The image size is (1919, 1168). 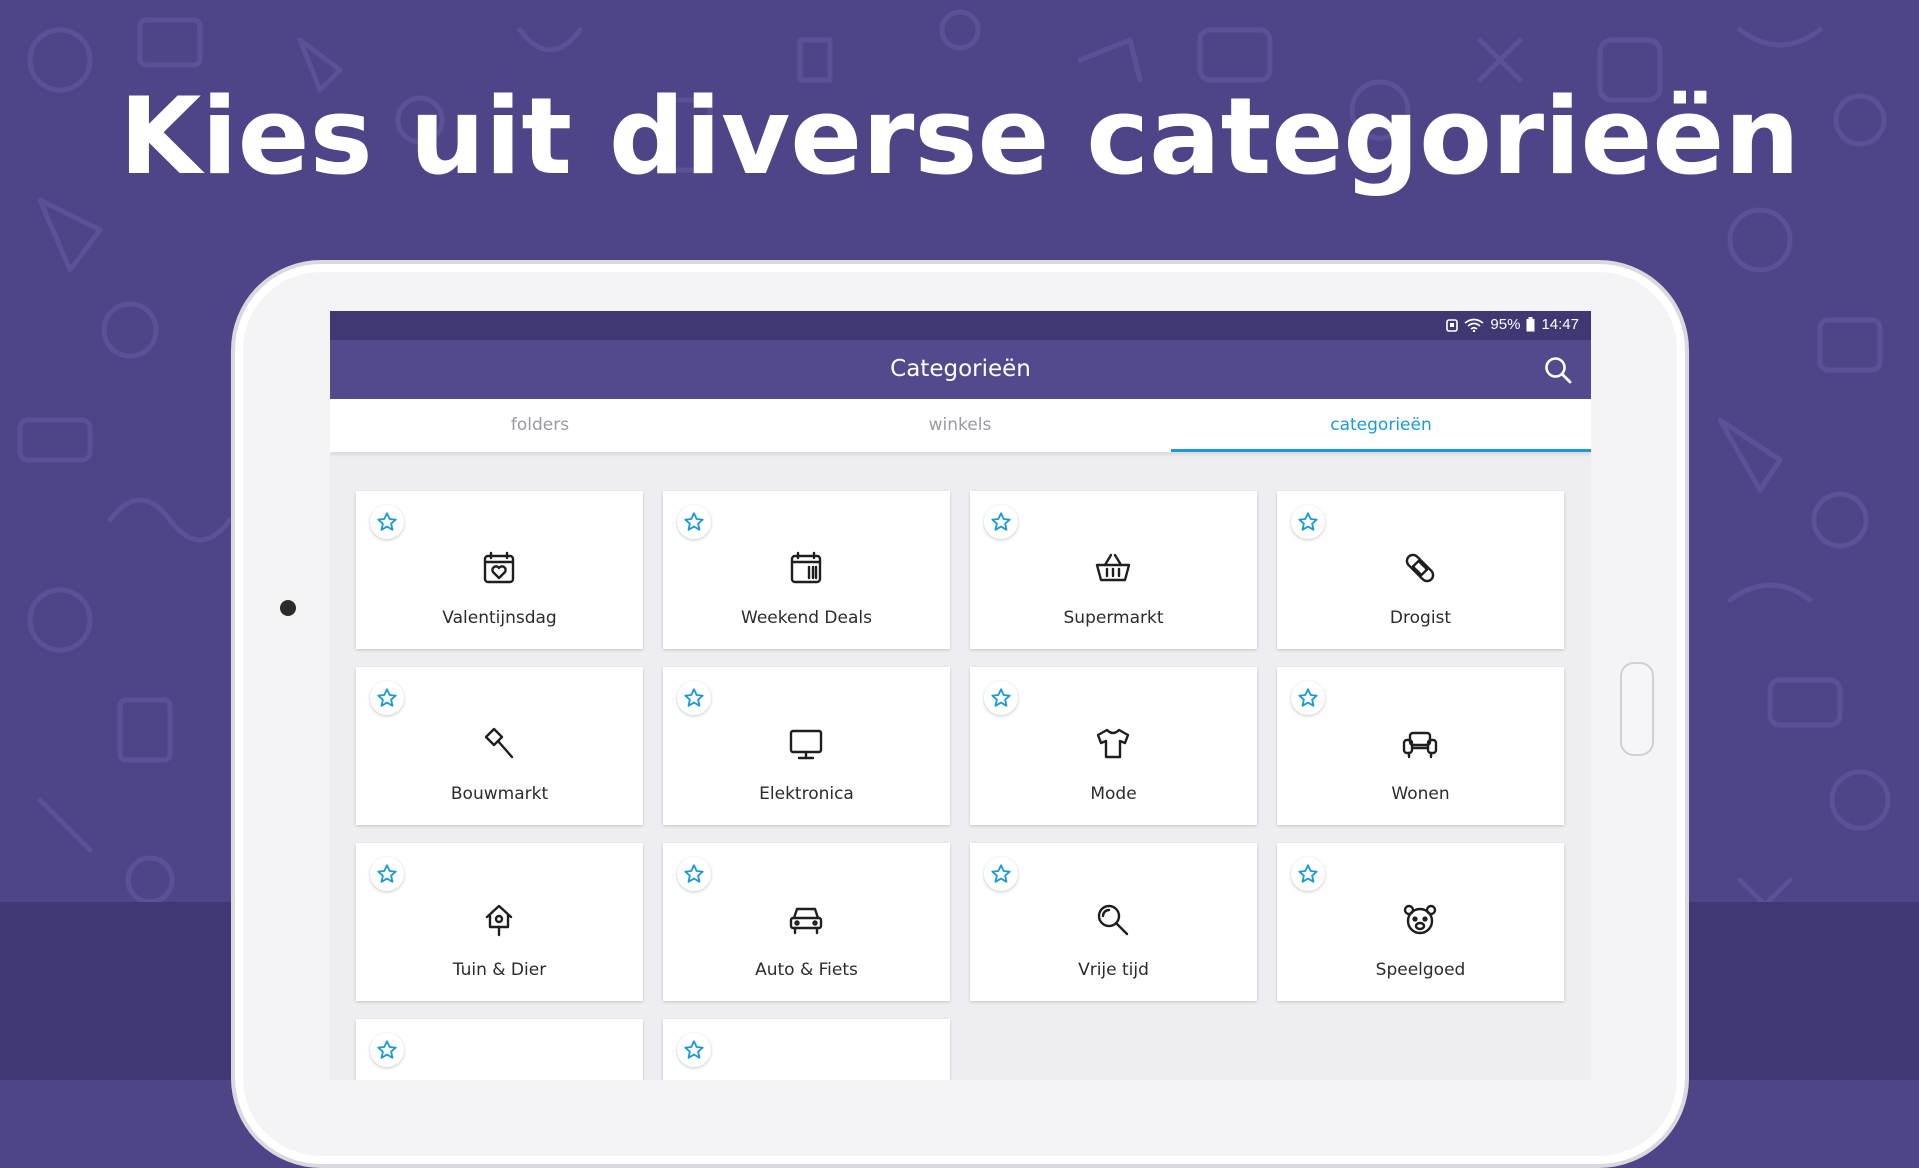 I want to click on category-card: Supermarkt, so click(x=1113, y=570).